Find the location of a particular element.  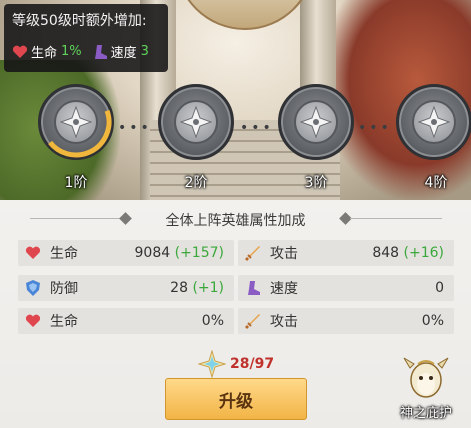

tooltip-speed-label: 速度 is located at coordinates (123, 53).